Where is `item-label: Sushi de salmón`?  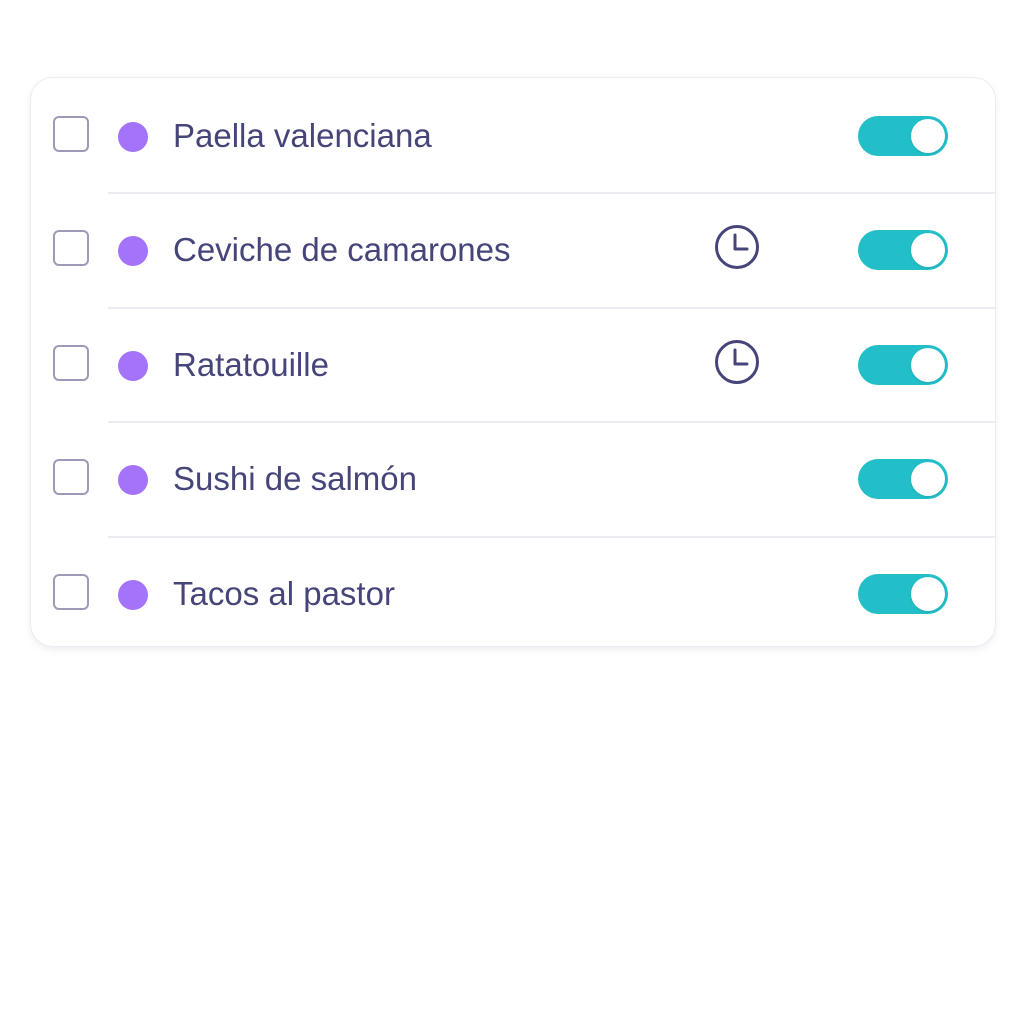 item-label: Sushi de salmón is located at coordinates (295, 479).